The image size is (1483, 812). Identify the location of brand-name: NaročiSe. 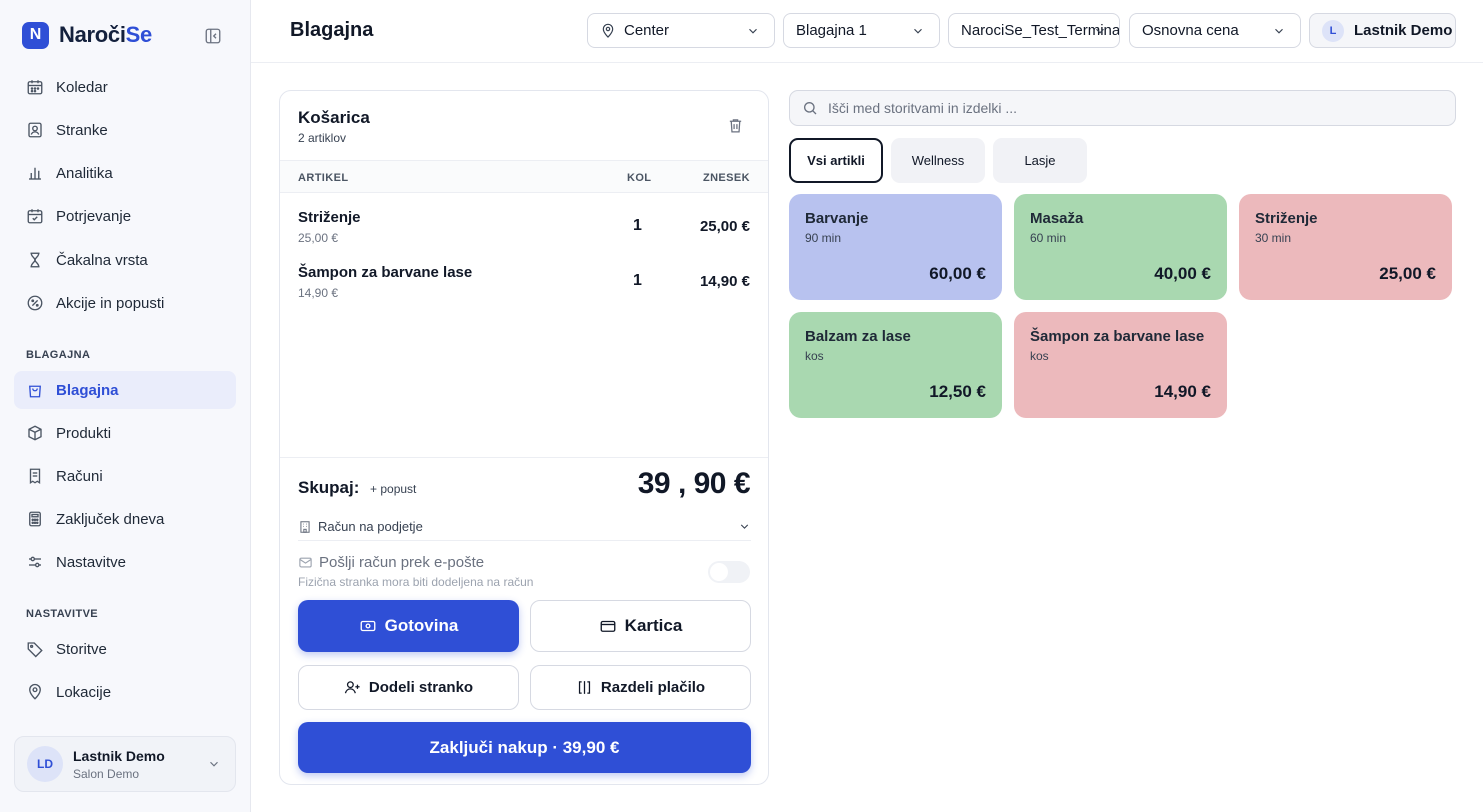
(105, 35).